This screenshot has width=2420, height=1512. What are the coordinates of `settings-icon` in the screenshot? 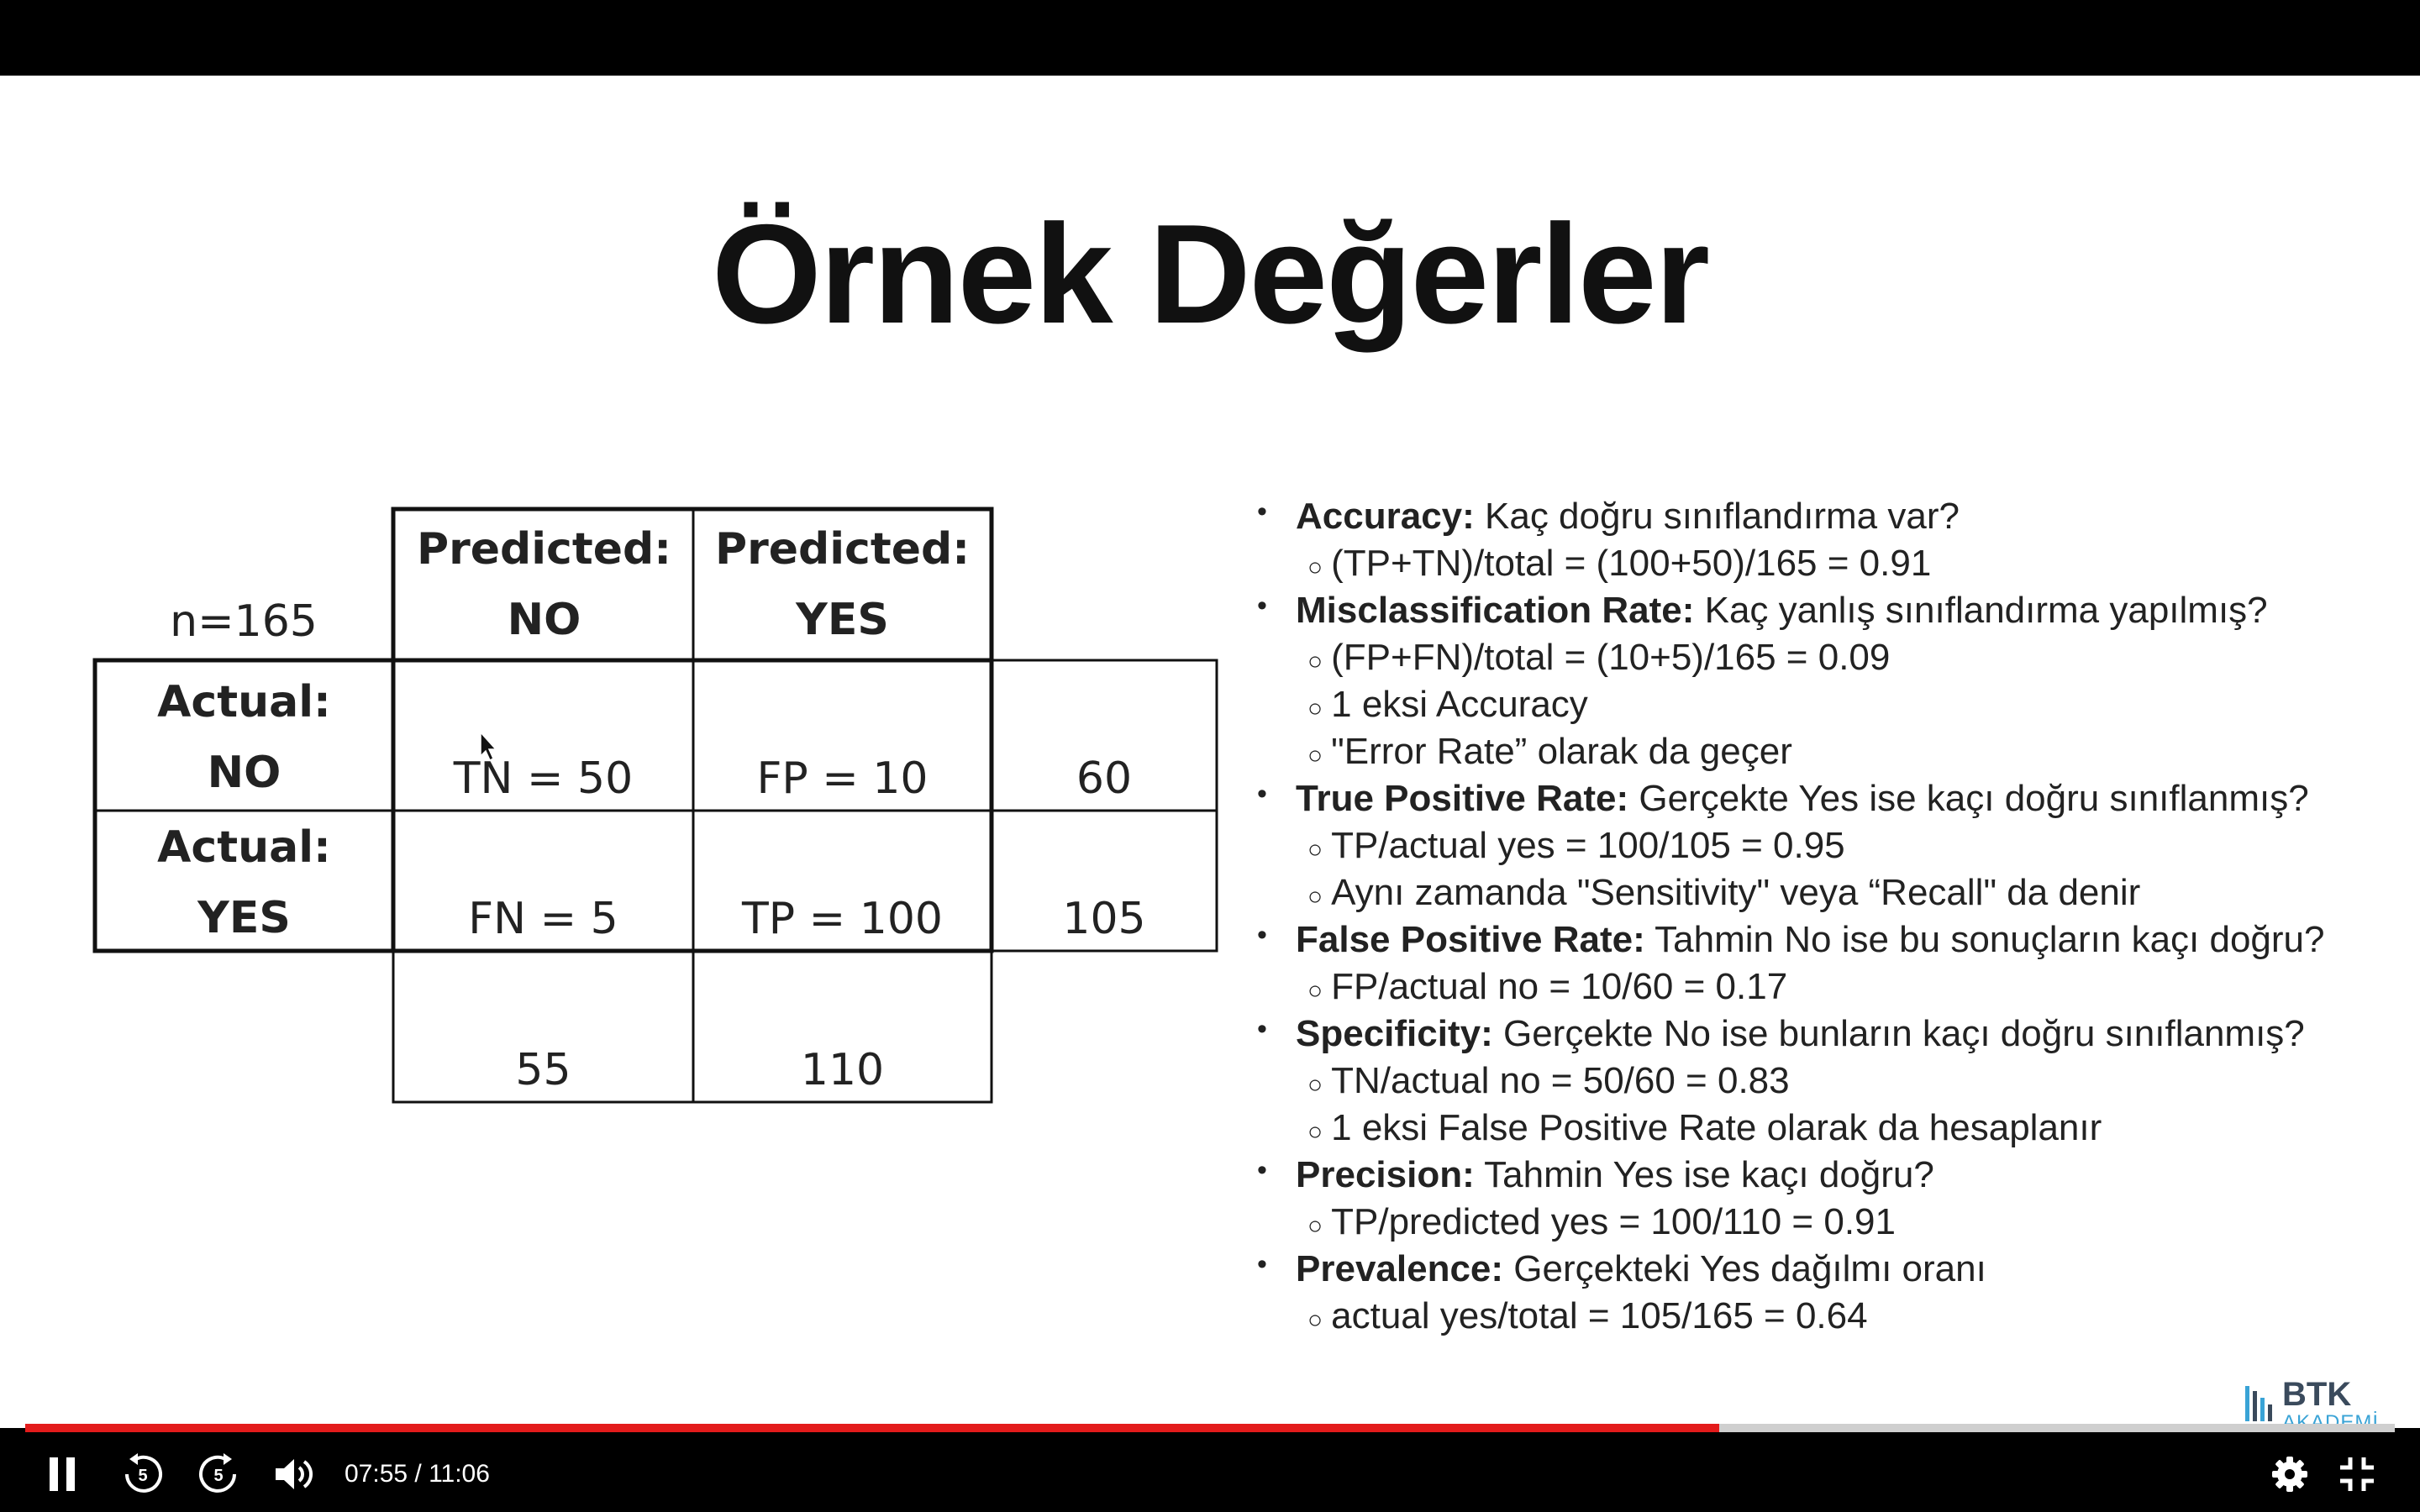 It's located at (2289, 1474).